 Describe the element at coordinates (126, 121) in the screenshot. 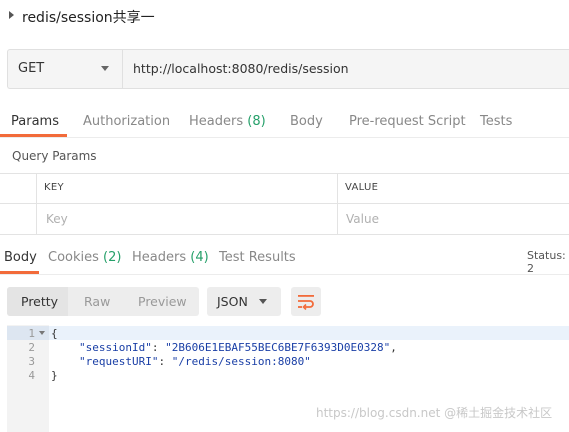

I see `tab-authorization: Authorization` at that location.